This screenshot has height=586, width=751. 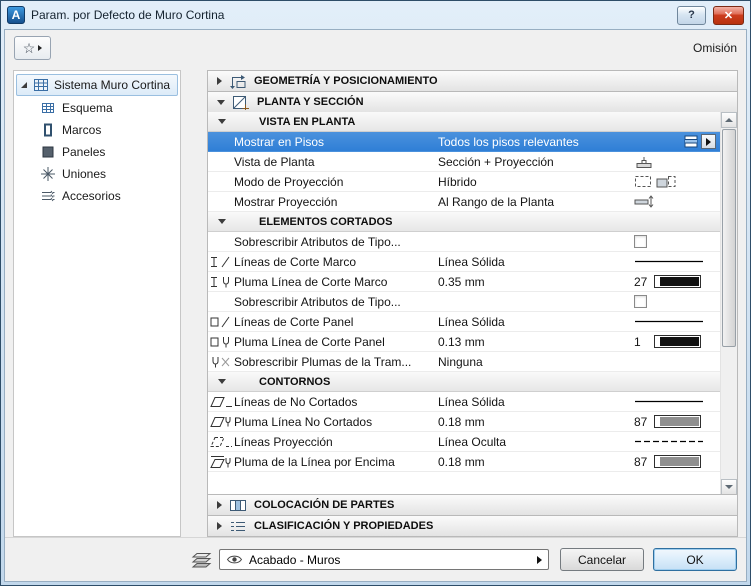 What do you see at coordinates (289, 181) in the screenshot?
I see `row-label: Modo de Proyección` at bounding box center [289, 181].